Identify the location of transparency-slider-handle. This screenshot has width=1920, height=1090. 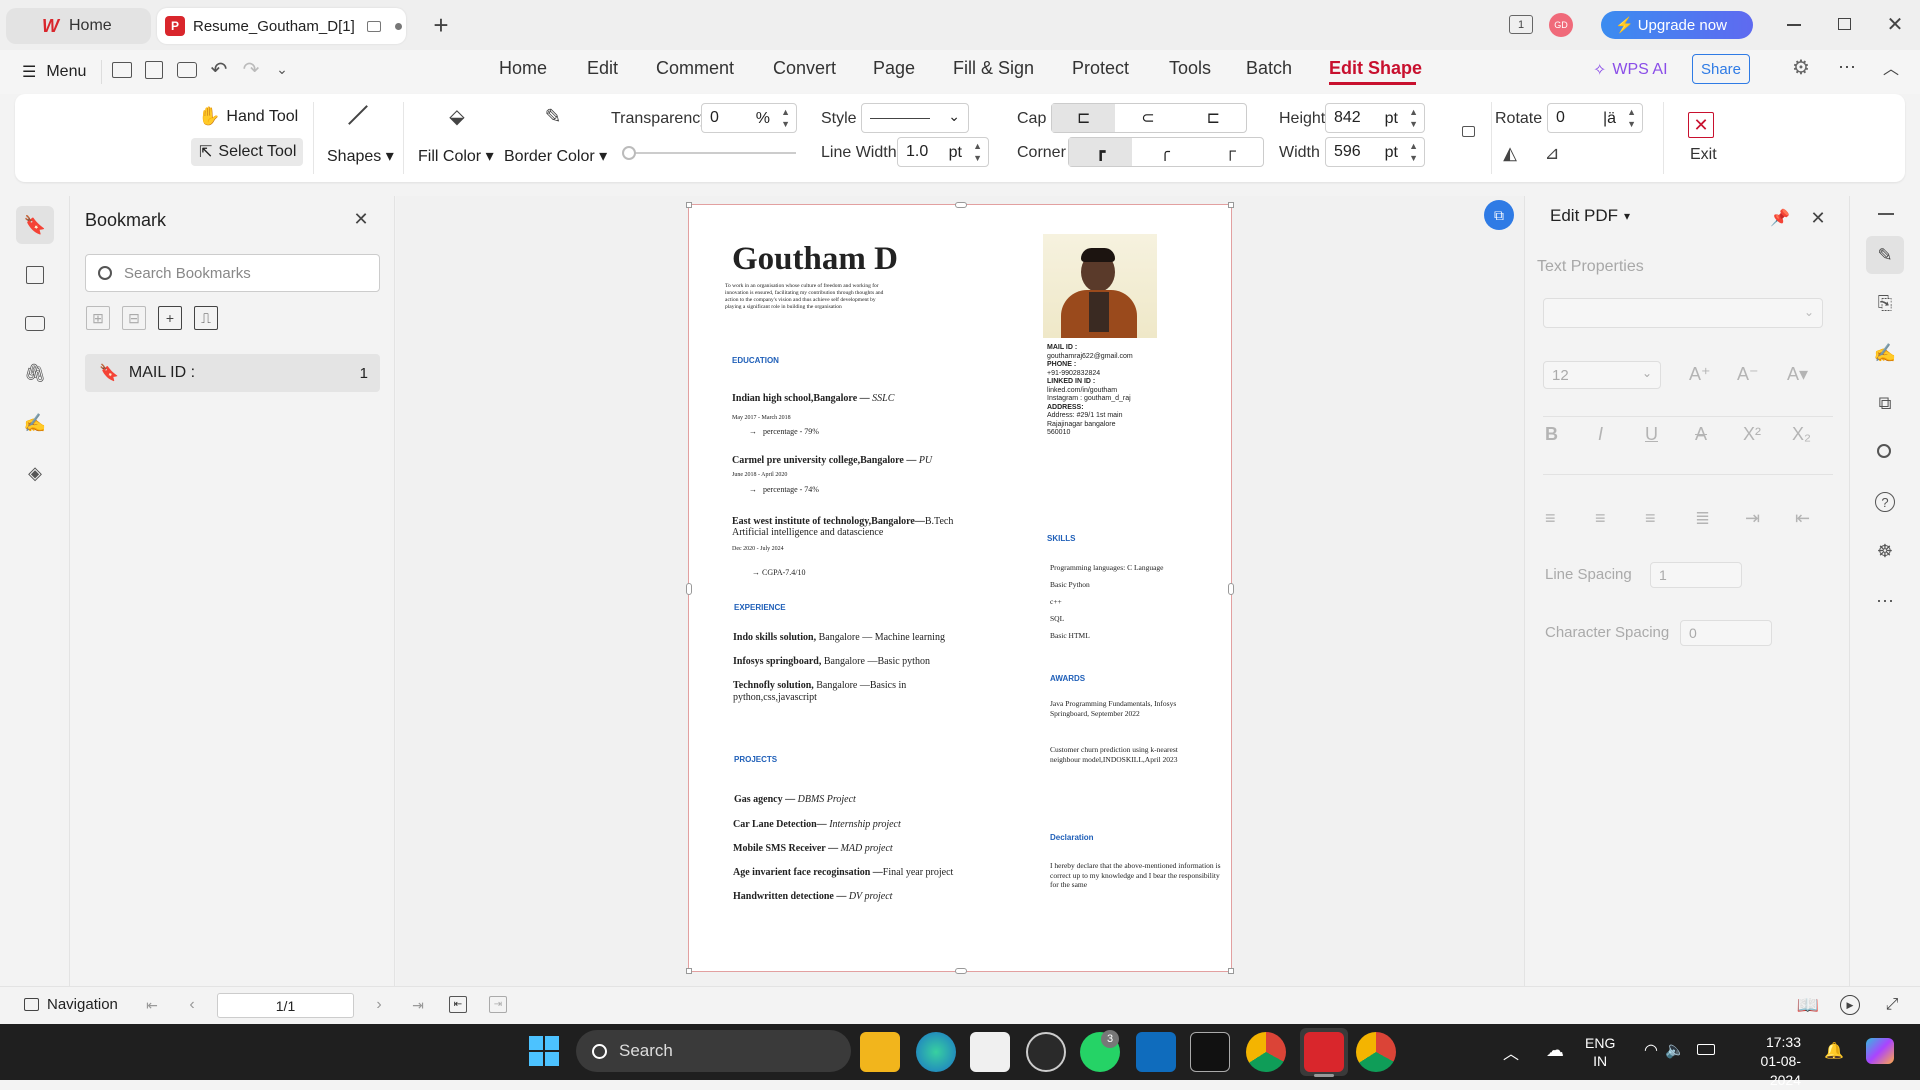
(629, 153).